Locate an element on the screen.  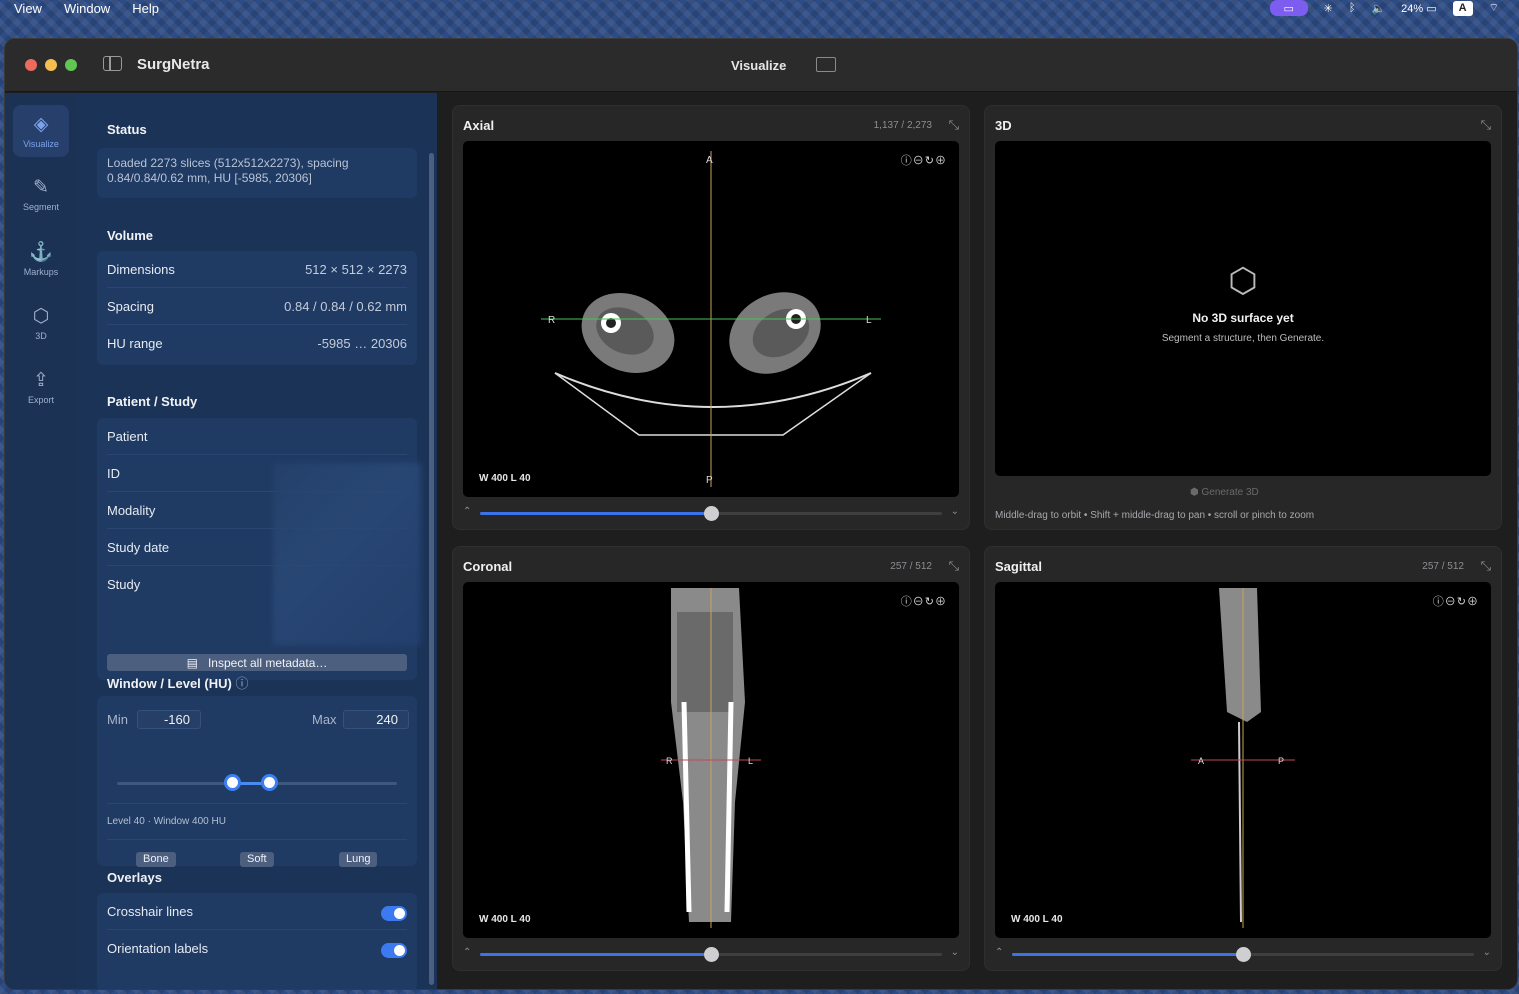
preset-soft-button: Soft is located at coordinates (257, 859).